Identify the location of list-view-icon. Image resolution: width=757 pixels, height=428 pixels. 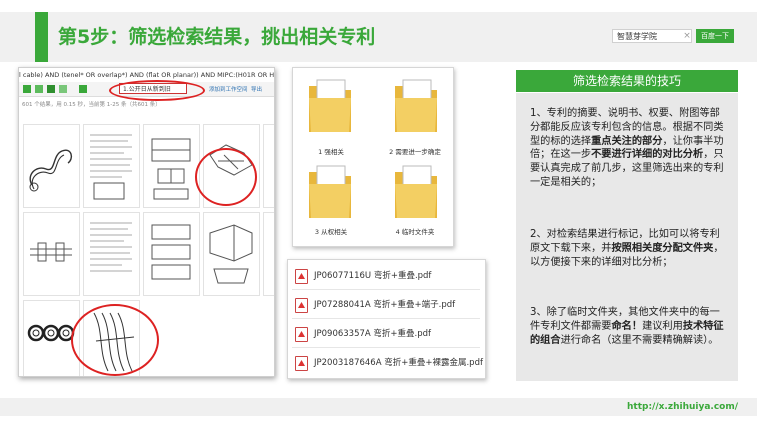
(27, 89).